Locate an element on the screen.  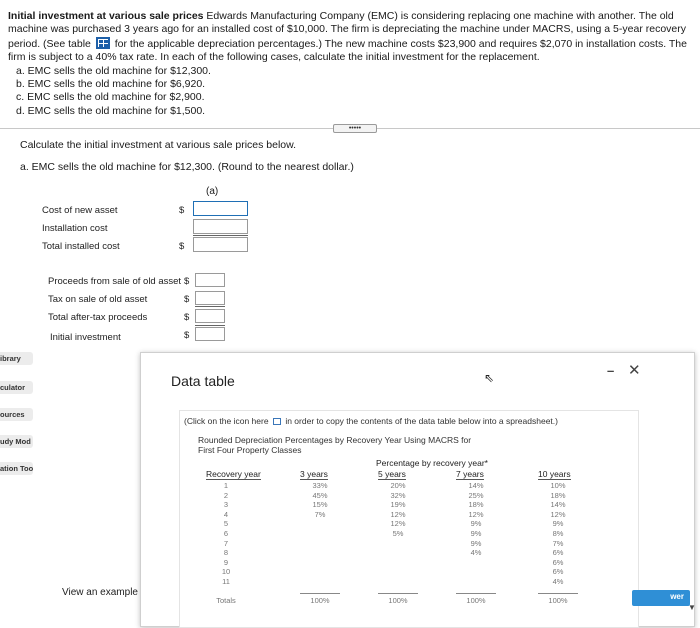
year-cell: 11 is located at coordinates (226, 581).